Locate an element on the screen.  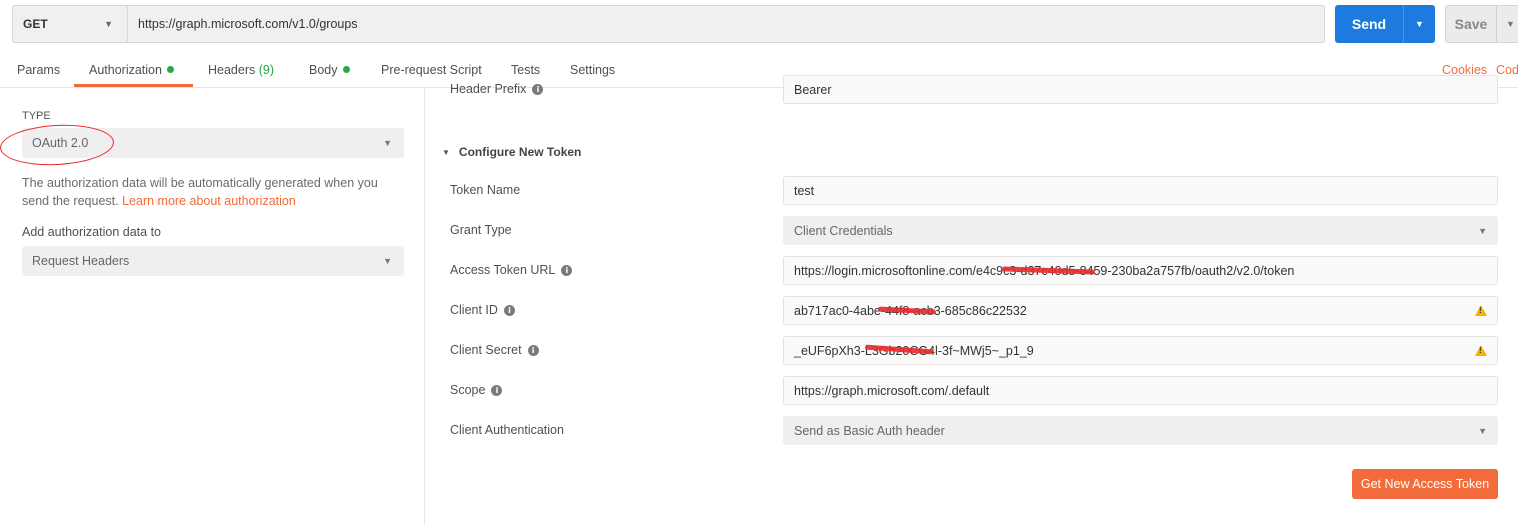
tab-settings: Settings is located at coordinates (592, 70).